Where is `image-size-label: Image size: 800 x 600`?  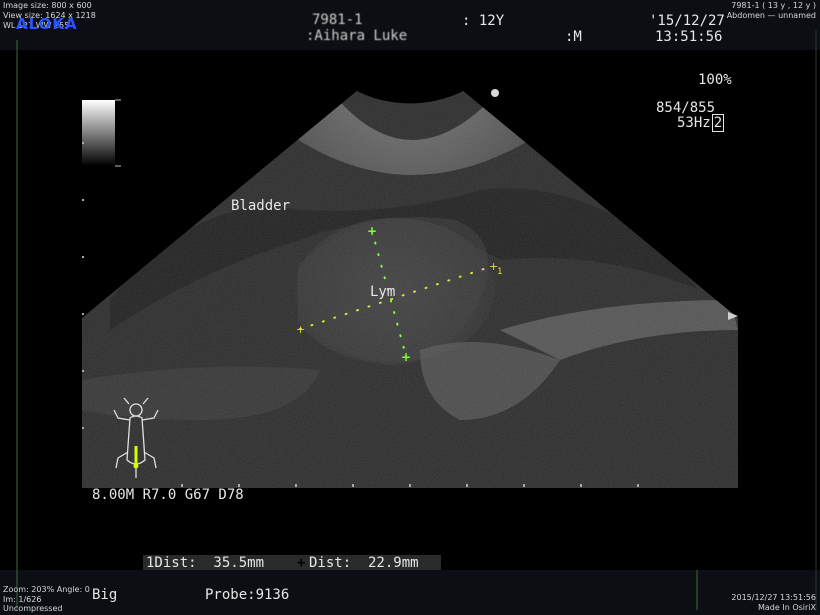
image-size-label: Image size: 800 x 600 is located at coordinates (47, 5).